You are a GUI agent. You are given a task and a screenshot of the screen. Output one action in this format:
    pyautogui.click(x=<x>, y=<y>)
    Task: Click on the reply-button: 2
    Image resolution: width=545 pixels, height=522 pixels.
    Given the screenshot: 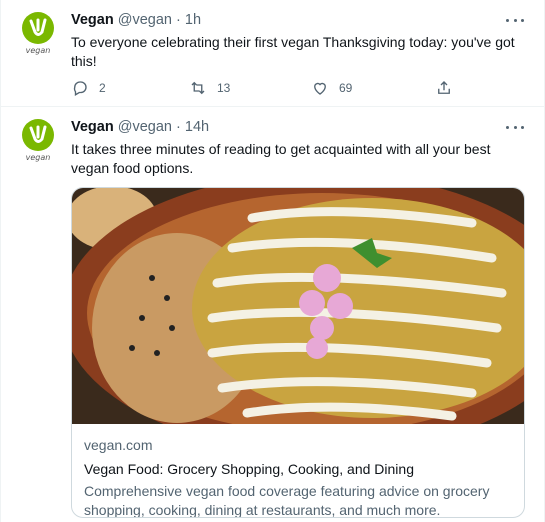 What is the action you would take?
    pyautogui.click(x=88, y=88)
    